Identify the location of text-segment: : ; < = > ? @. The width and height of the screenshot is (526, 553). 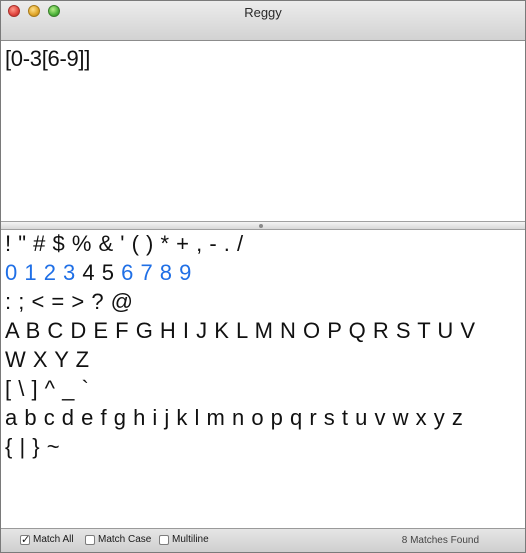
(69, 301).